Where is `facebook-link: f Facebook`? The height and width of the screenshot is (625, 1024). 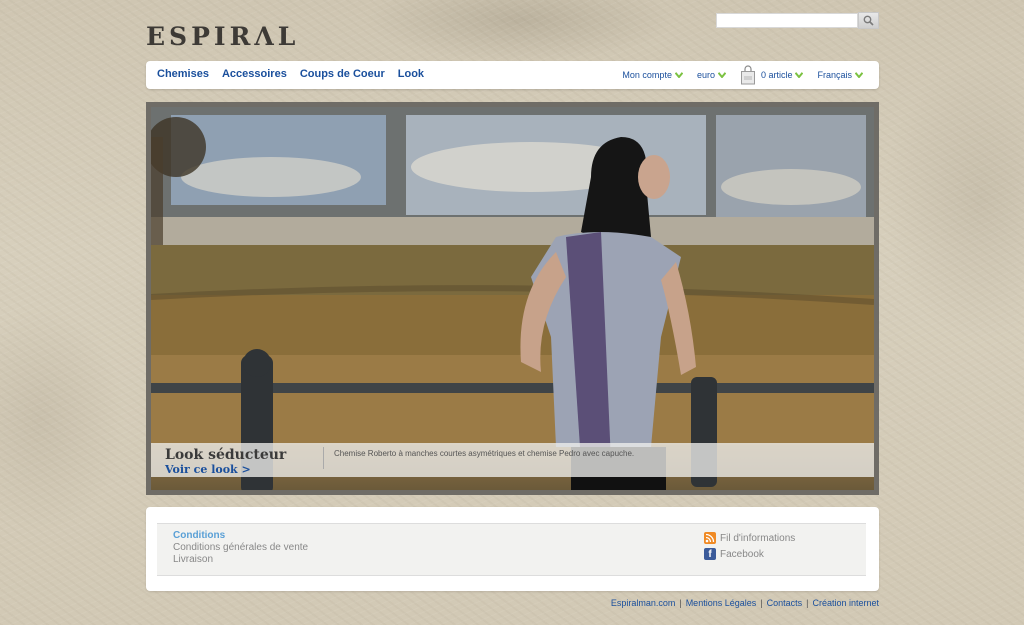
facebook-link: f Facebook is located at coordinates (734, 554).